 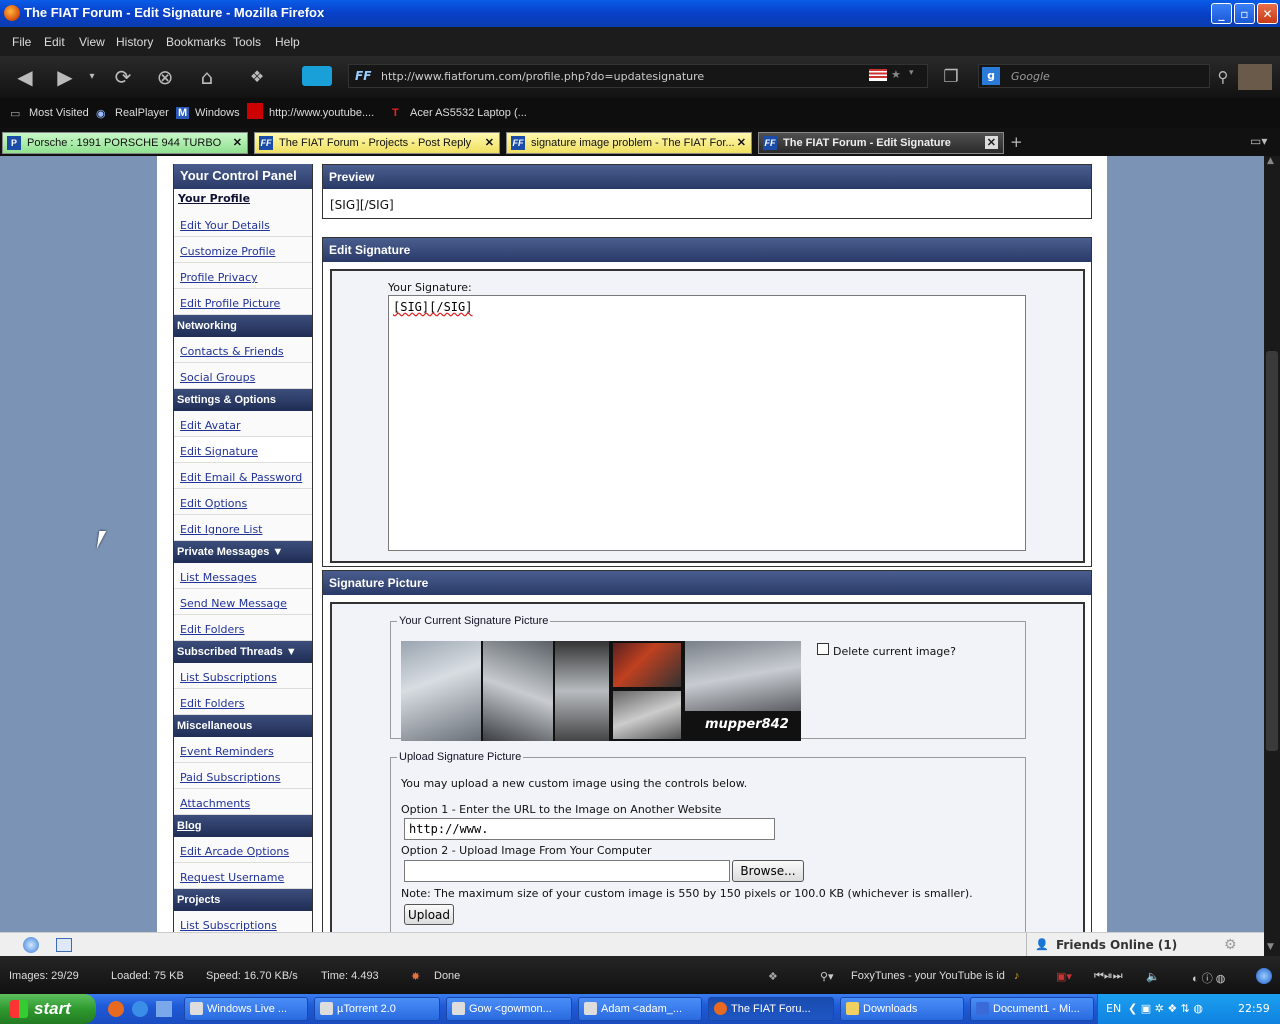 What do you see at coordinates (54, 42) in the screenshot?
I see `menu-edit: Edit` at bounding box center [54, 42].